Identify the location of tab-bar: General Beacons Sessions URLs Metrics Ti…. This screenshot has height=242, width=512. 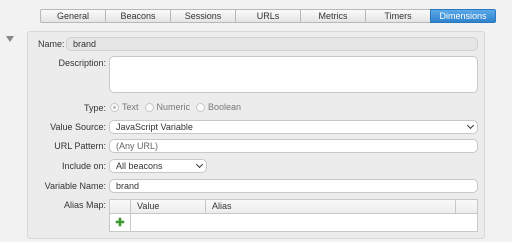
(268, 16).